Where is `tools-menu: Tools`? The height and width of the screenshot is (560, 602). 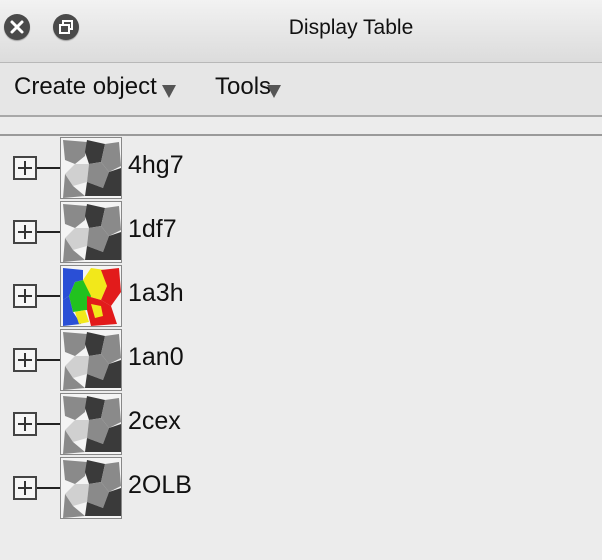 tools-menu: Tools is located at coordinates (248, 87).